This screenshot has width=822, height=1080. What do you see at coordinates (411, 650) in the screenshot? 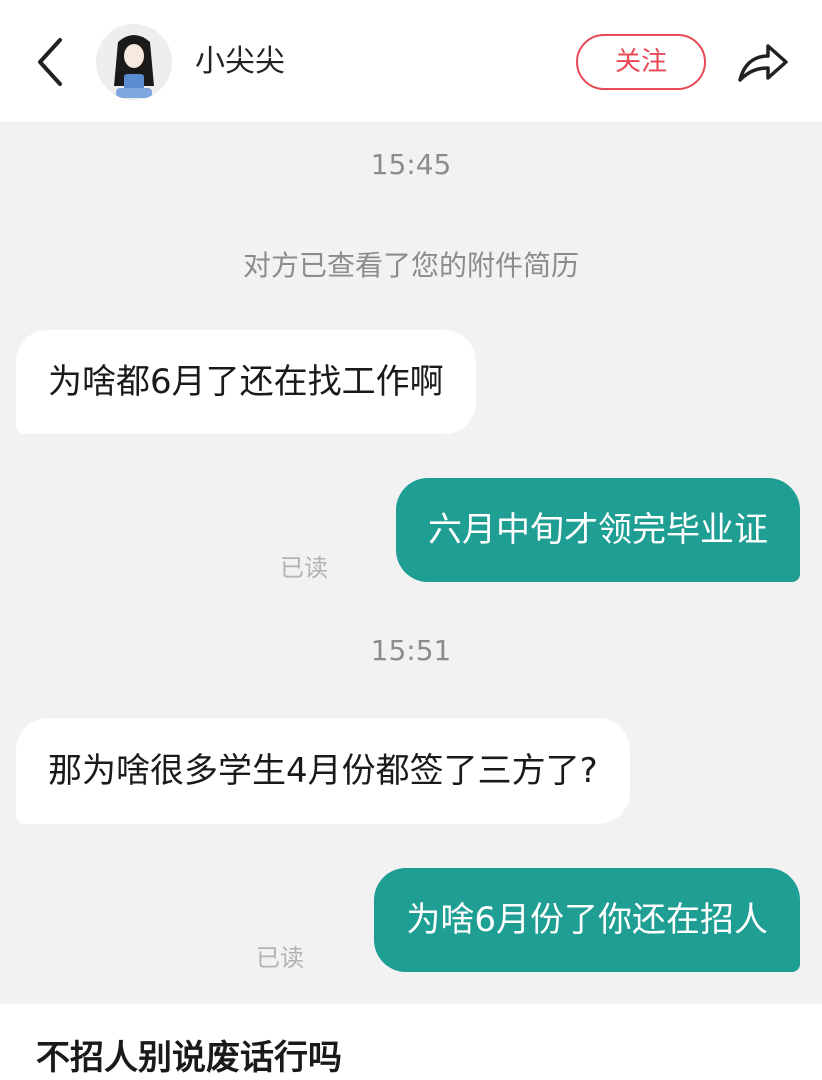
I see `timestamp: 15:51` at bounding box center [411, 650].